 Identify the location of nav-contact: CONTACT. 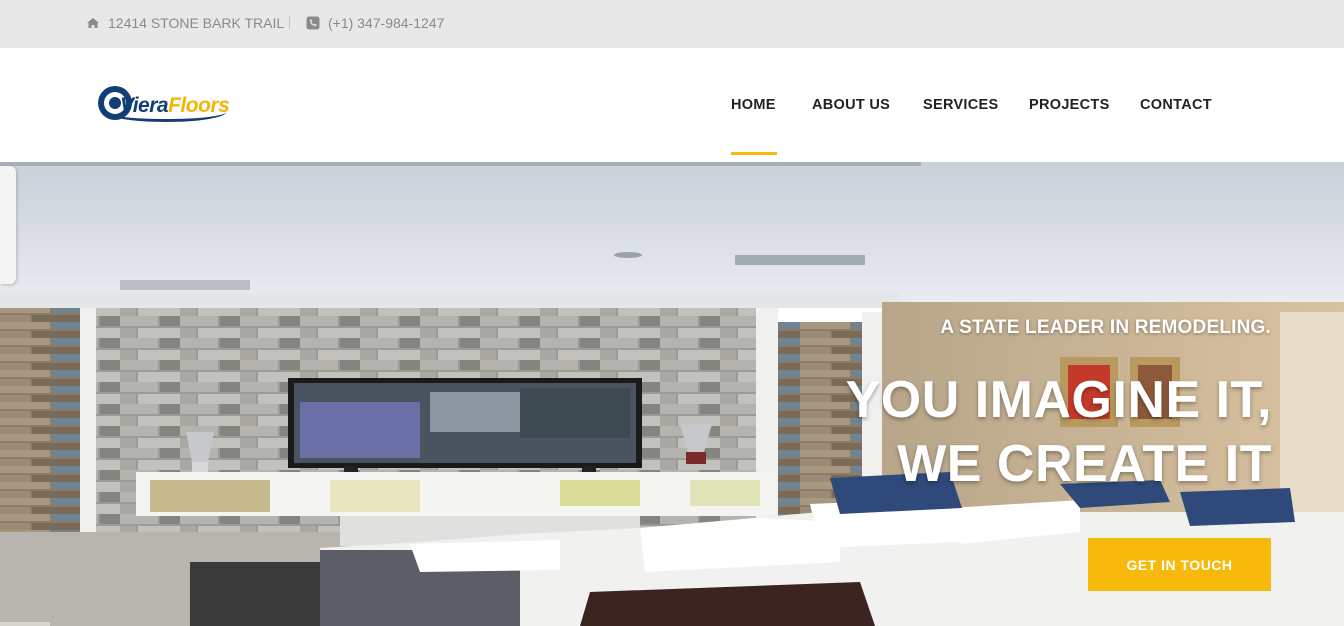
(1176, 105).